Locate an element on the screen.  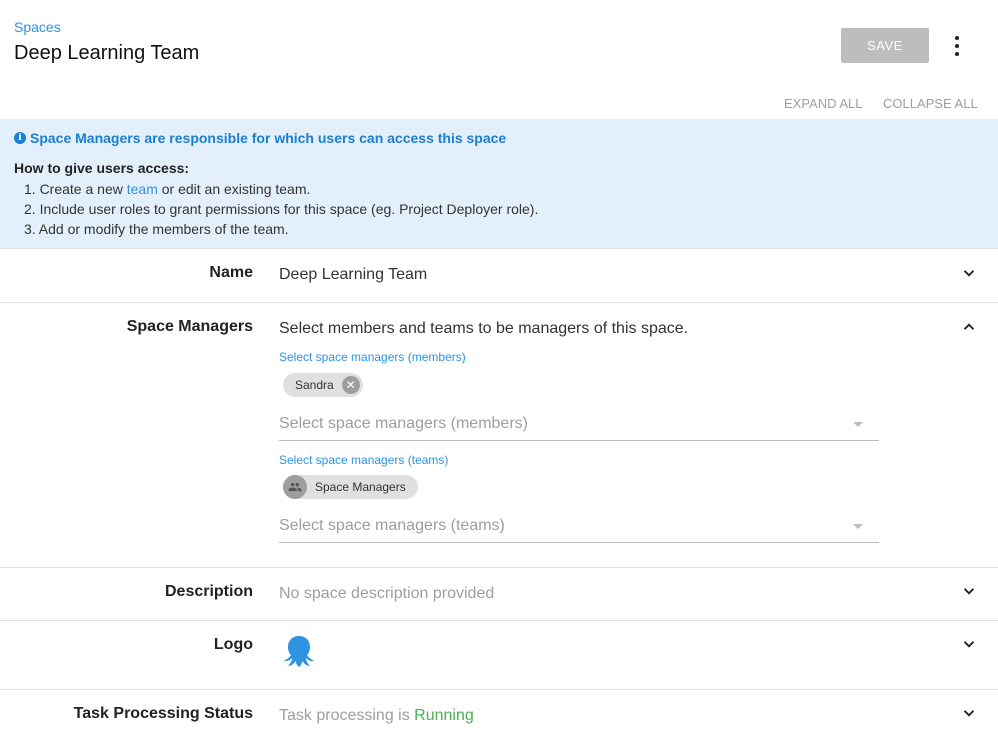
member-chip: Sandra ✕ is located at coordinates (323, 385).